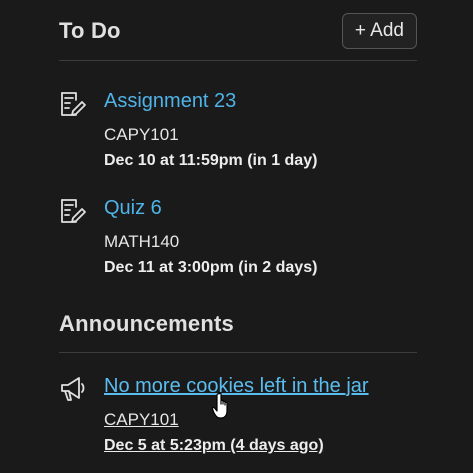 This screenshot has width=473, height=473. I want to click on todo-item-due: Dec 10 at 11:59pm (in 1 day), so click(211, 160).